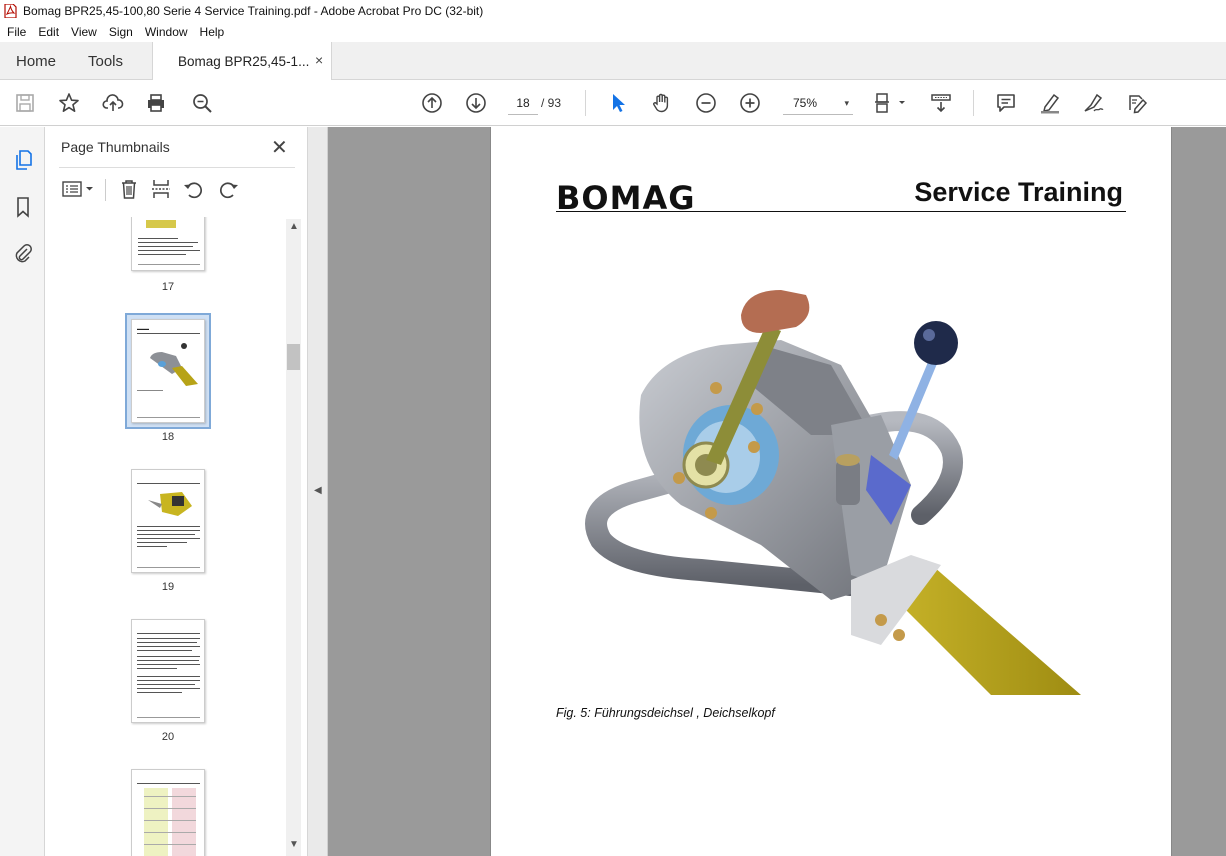 Image resolution: width=1226 pixels, height=856 pixels. I want to click on zoom-out-button, so click(706, 103).